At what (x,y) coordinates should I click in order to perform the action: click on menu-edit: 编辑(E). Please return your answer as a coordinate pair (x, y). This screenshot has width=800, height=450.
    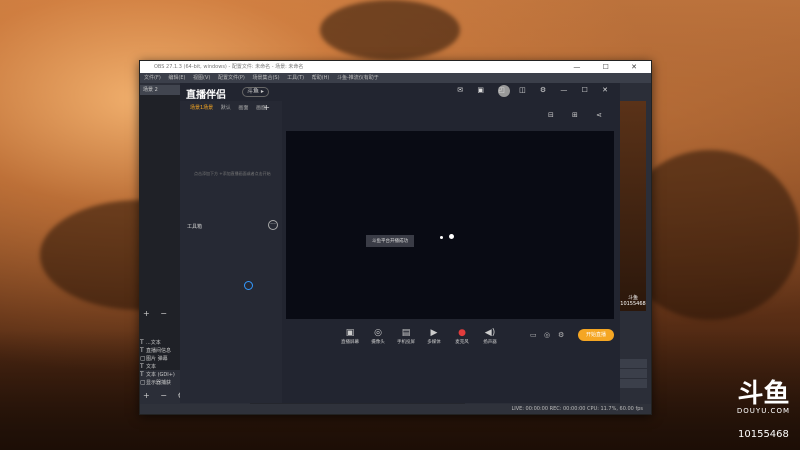
    Looking at the image, I should click on (176, 78).